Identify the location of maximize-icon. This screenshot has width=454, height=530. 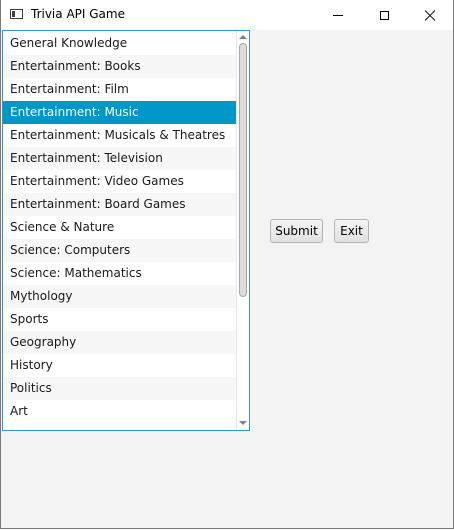
(384, 15).